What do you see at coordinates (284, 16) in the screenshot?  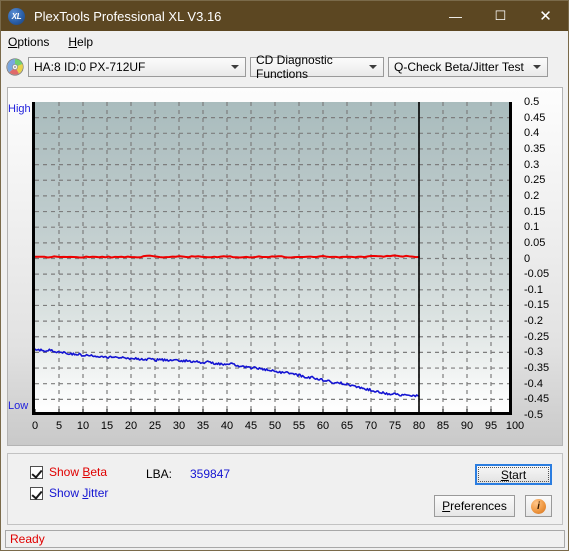 I see `title-bar: XL PlexTools Professional XL V3.16 — ☐ ✕` at bounding box center [284, 16].